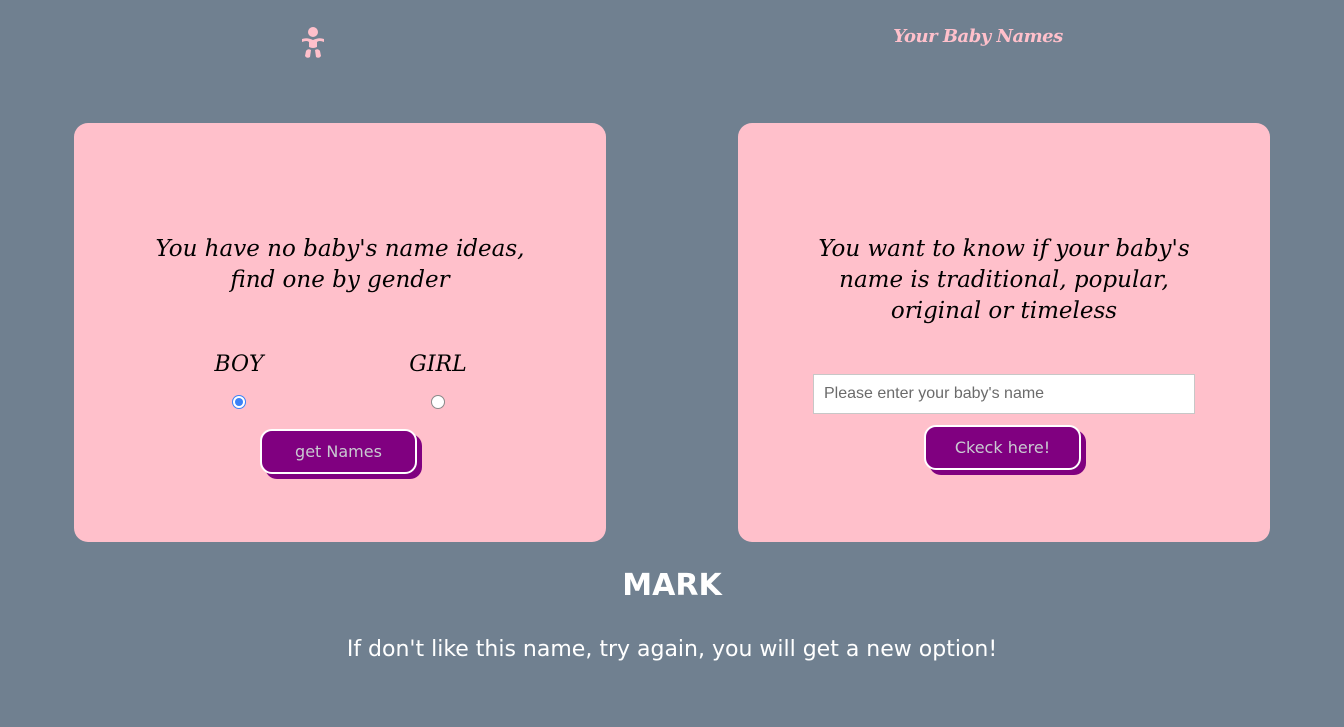  Describe the element at coordinates (672, 585) in the screenshot. I see `result-name: MARK` at that location.